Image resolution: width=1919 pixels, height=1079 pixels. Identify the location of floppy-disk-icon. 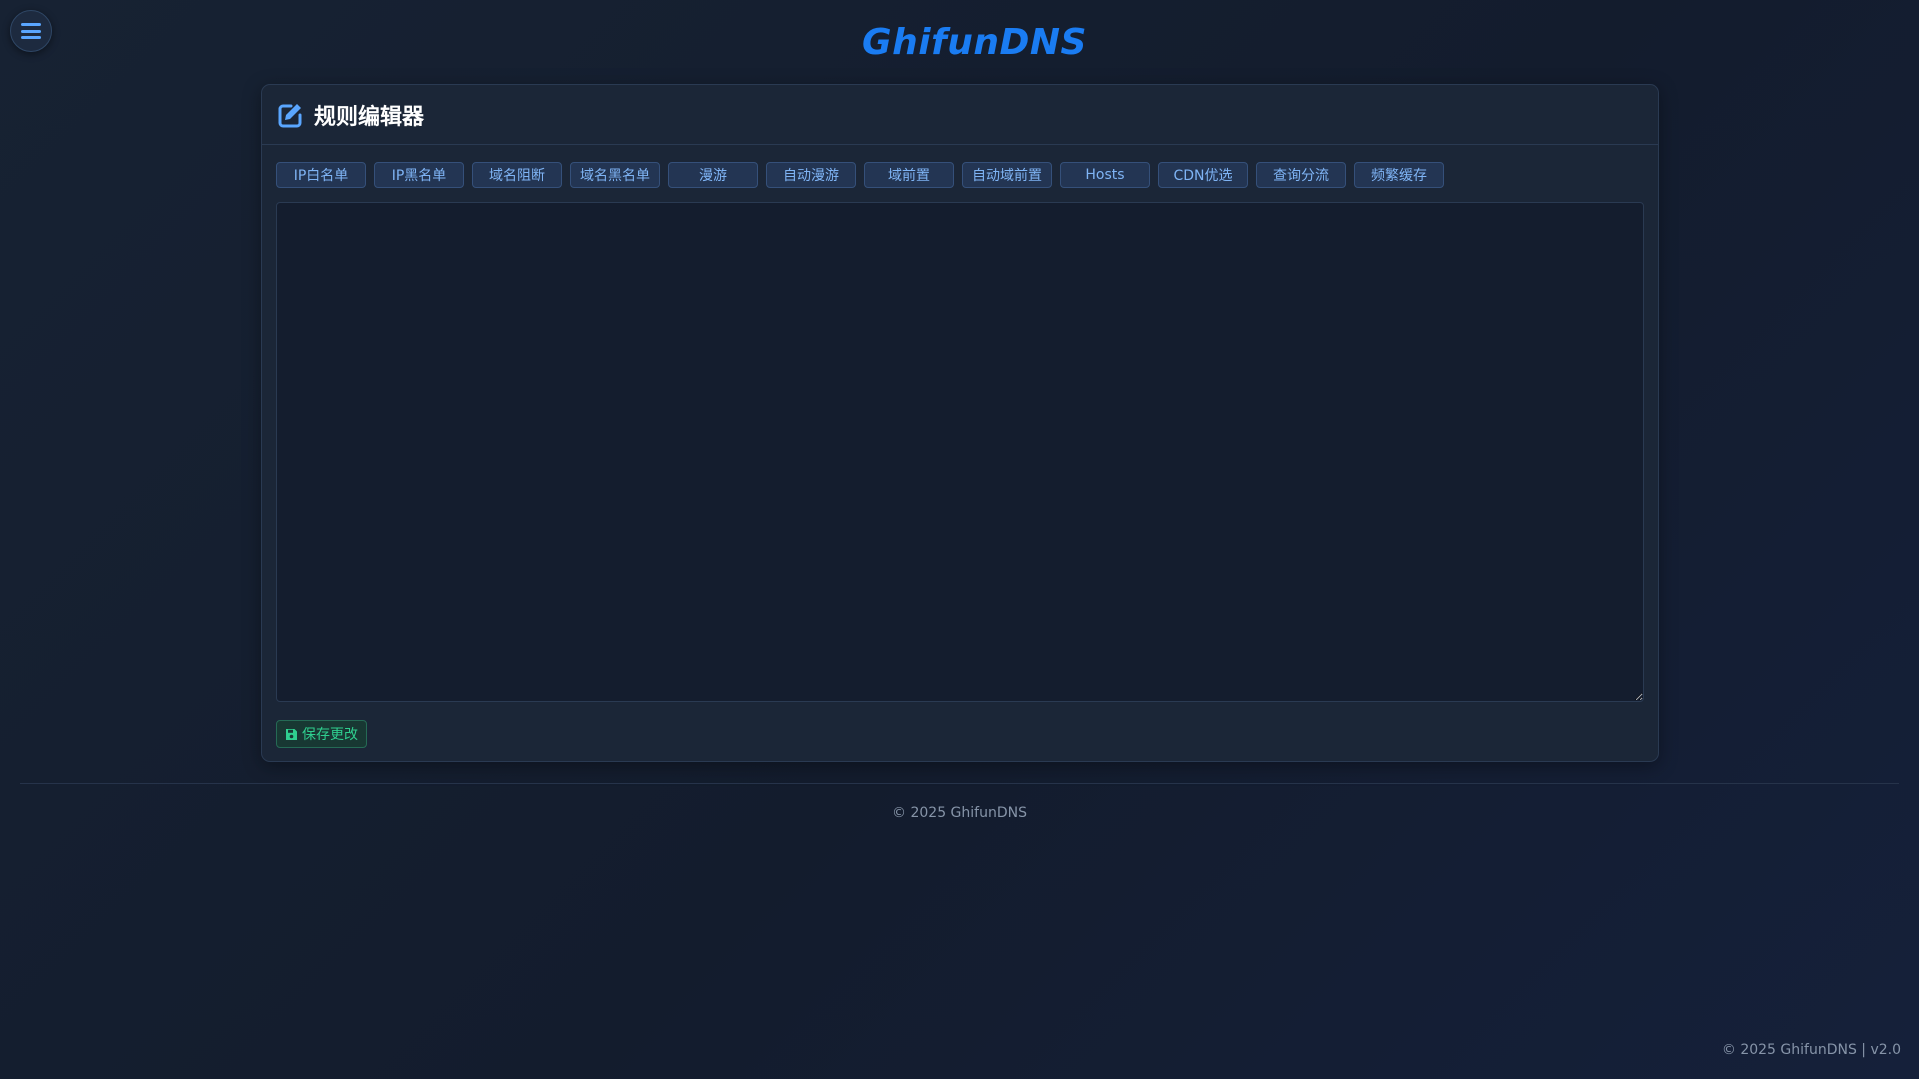
(291, 734).